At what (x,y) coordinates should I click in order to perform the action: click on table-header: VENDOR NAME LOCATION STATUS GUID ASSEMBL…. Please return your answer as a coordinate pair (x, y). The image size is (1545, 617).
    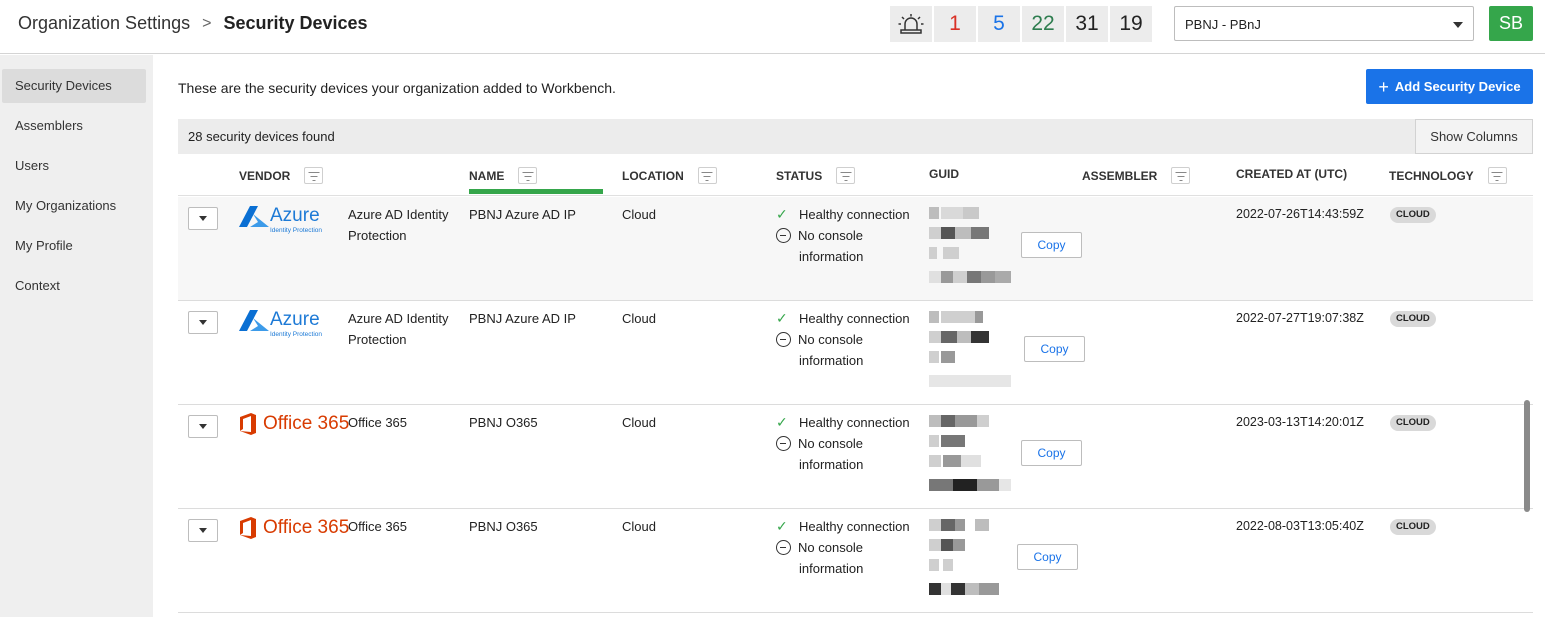
    Looking at the image, I should click on (855, 175).